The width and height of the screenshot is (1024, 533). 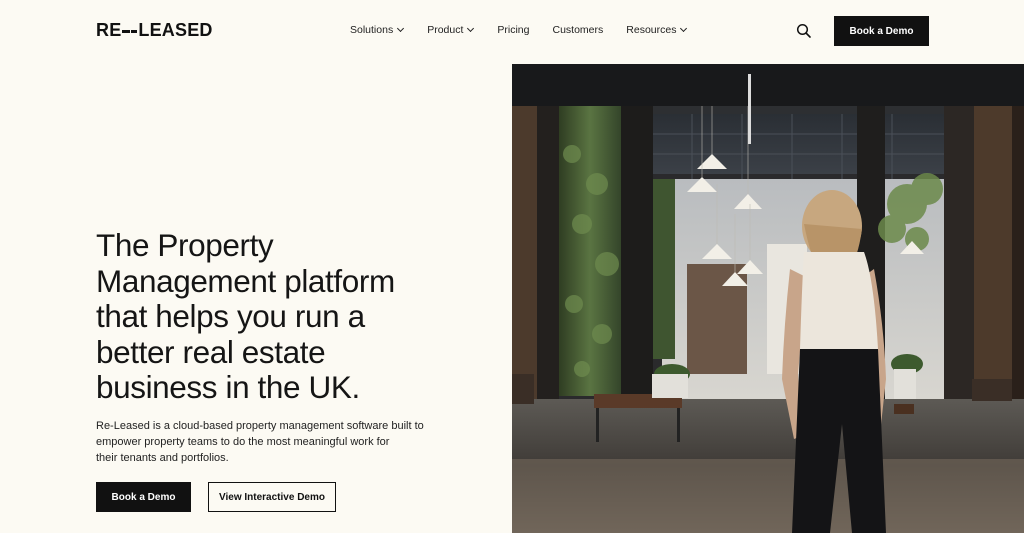 I want to click on logo-text-left: RE, so click(x=109, y=30).